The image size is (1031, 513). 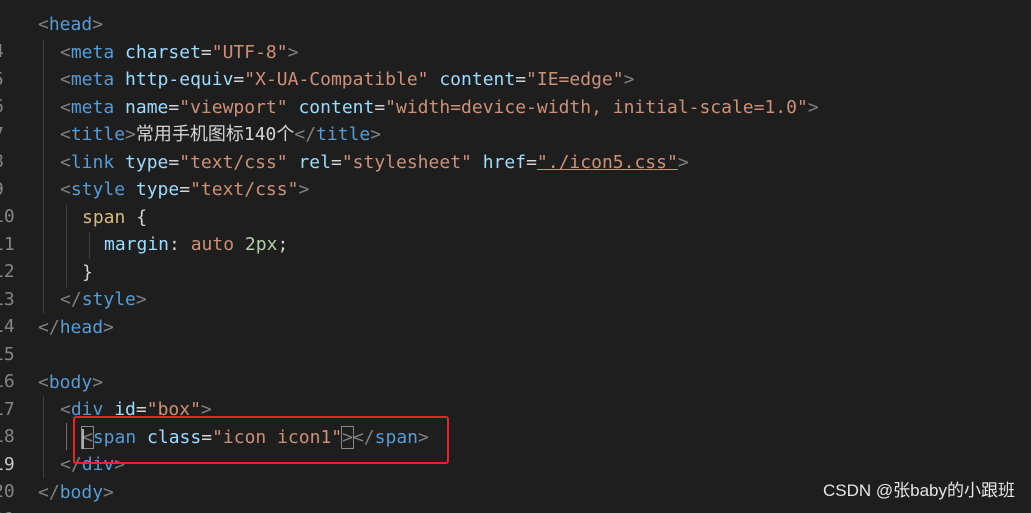 I want to click on line-number: 21, so click(x=7, y=509).